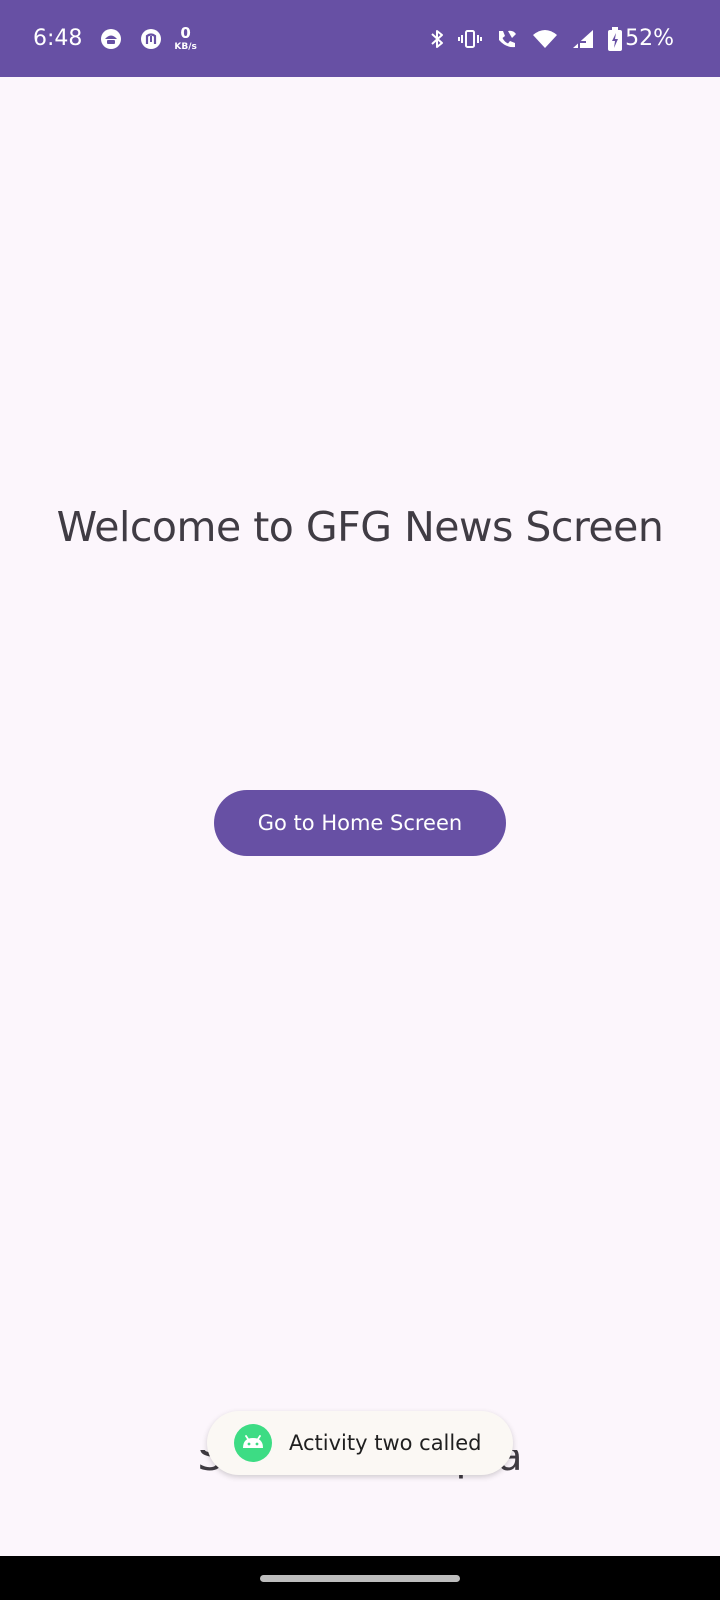  Describe the element at coordinates (545, 39) in the screenshot. I see `wifi-icon` at that location.